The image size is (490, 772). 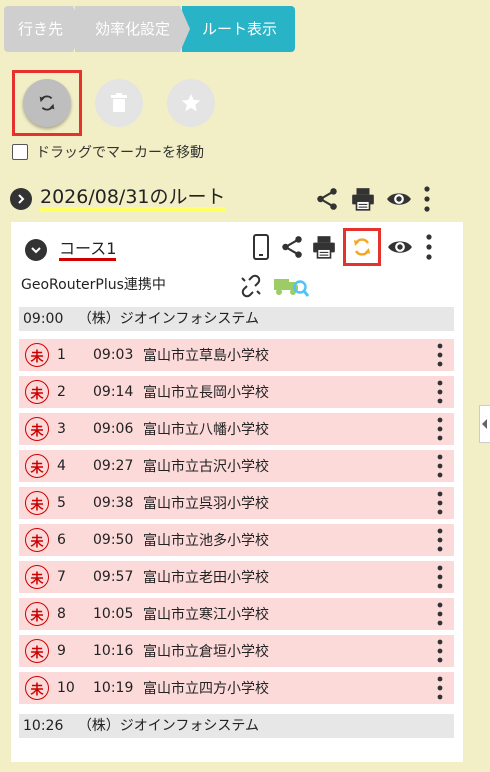 I want to click on stop-time: 09:38, so click(x=113, y=503).